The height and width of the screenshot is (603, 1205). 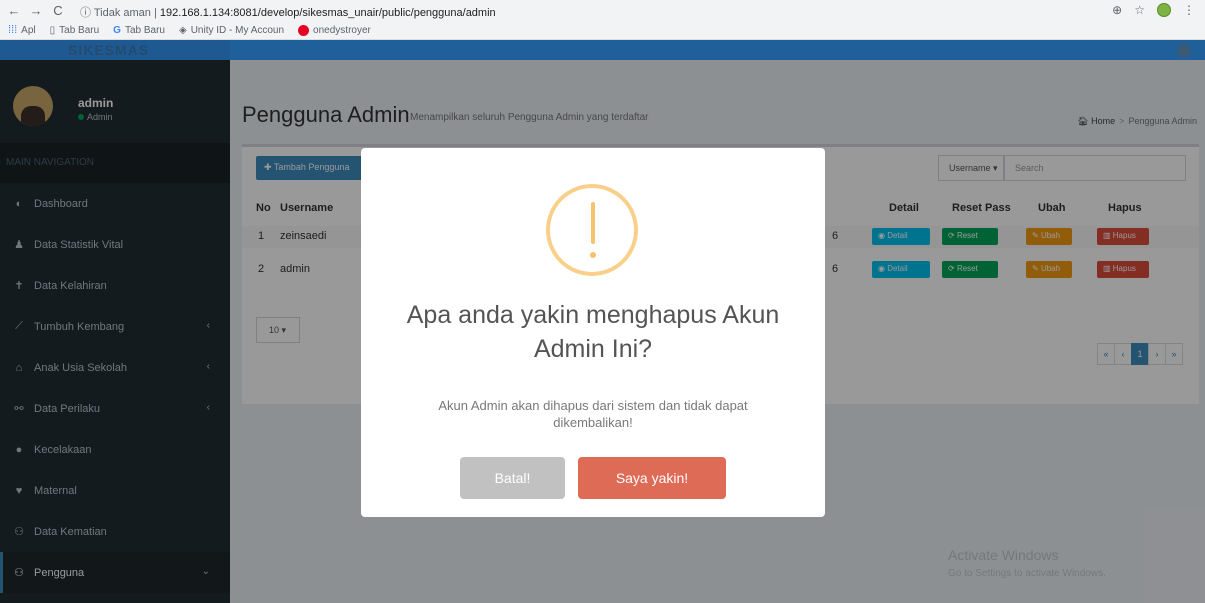 I want to click on bookmark-star-icon: ☆, so click(x=1139, y=10).